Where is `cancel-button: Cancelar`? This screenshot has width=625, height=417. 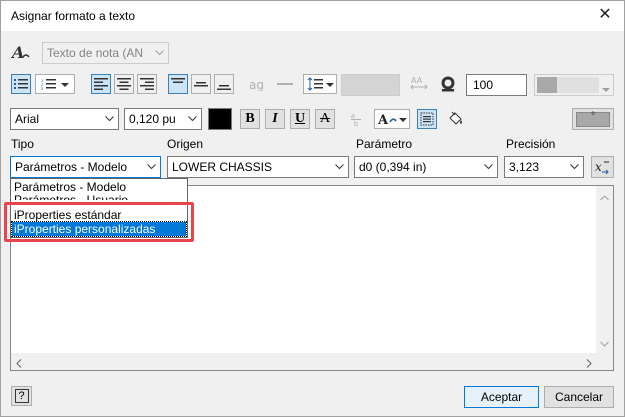 cancel-button: Cancelar is located at coordinates (579, 397).